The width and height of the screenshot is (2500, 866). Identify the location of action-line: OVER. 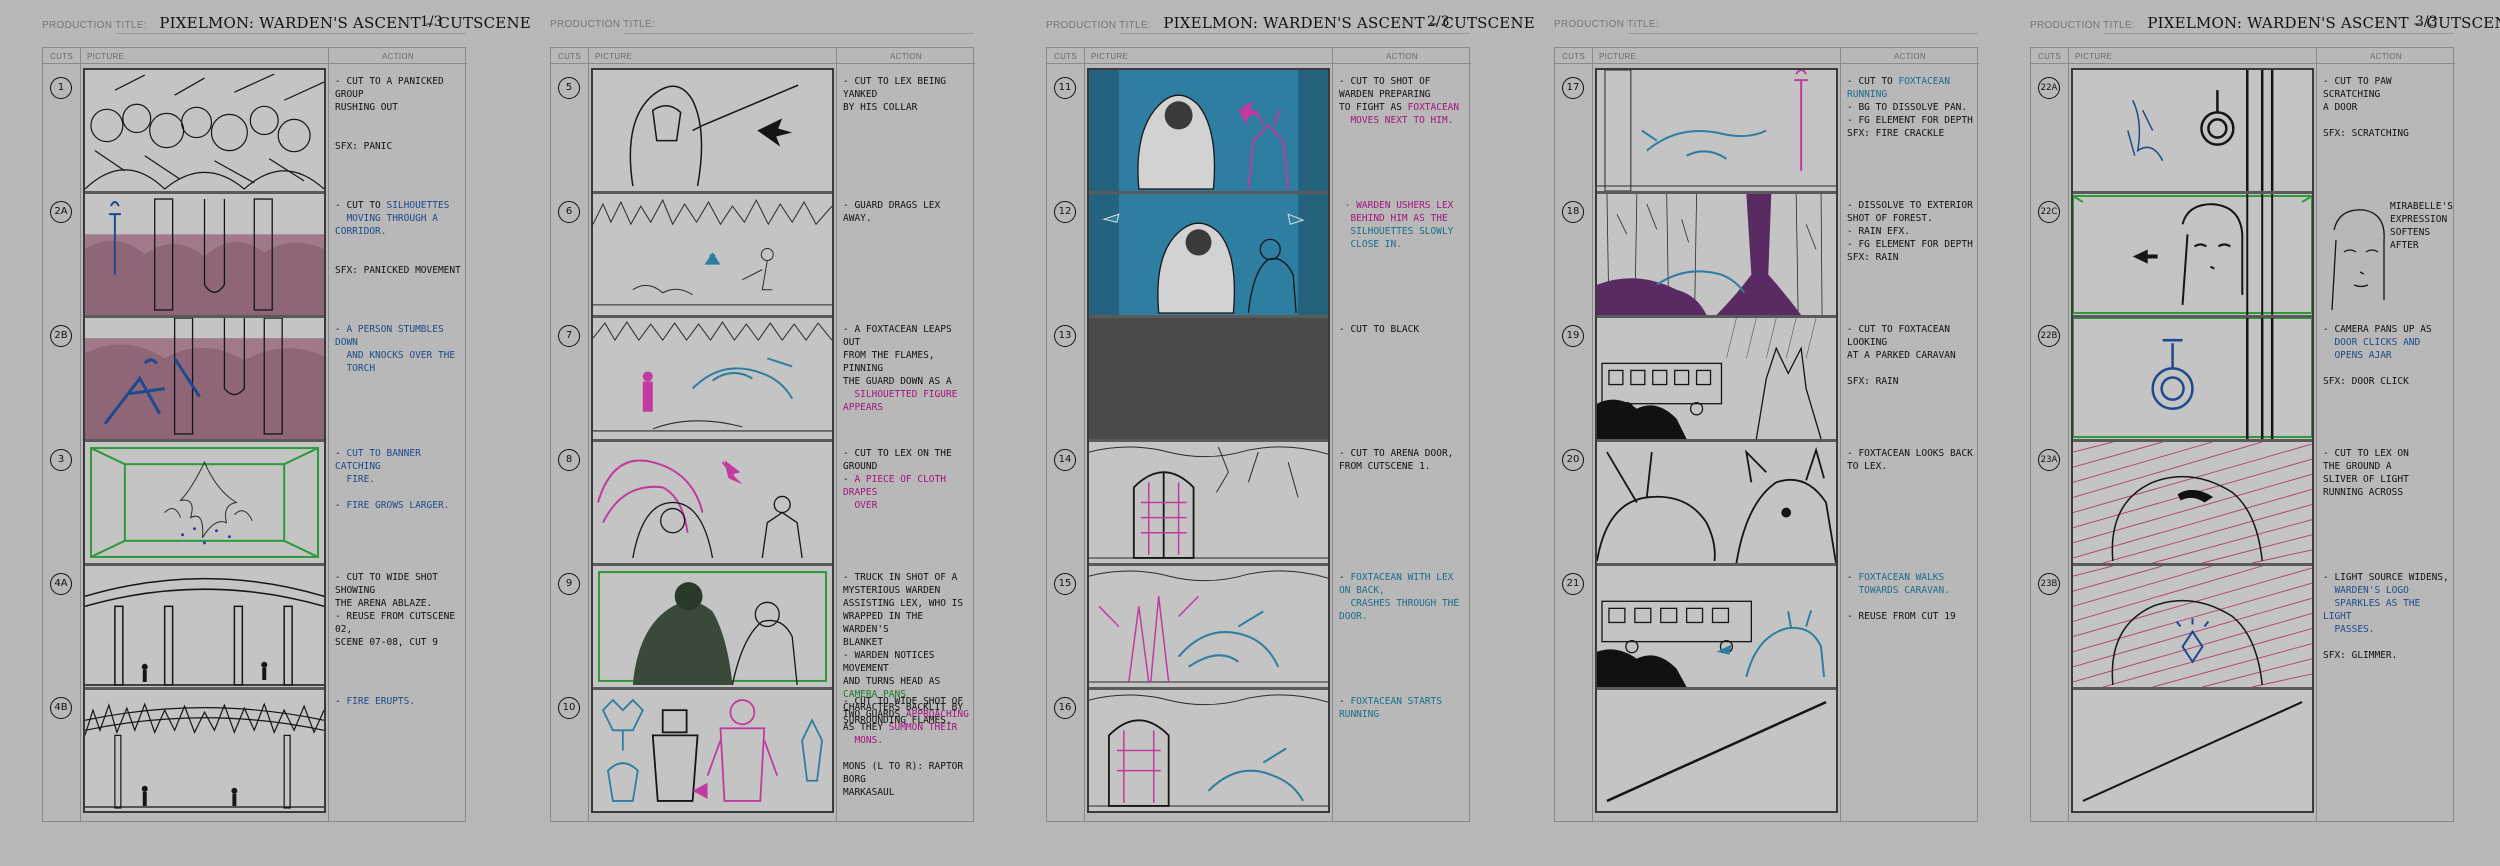
(863, 505).